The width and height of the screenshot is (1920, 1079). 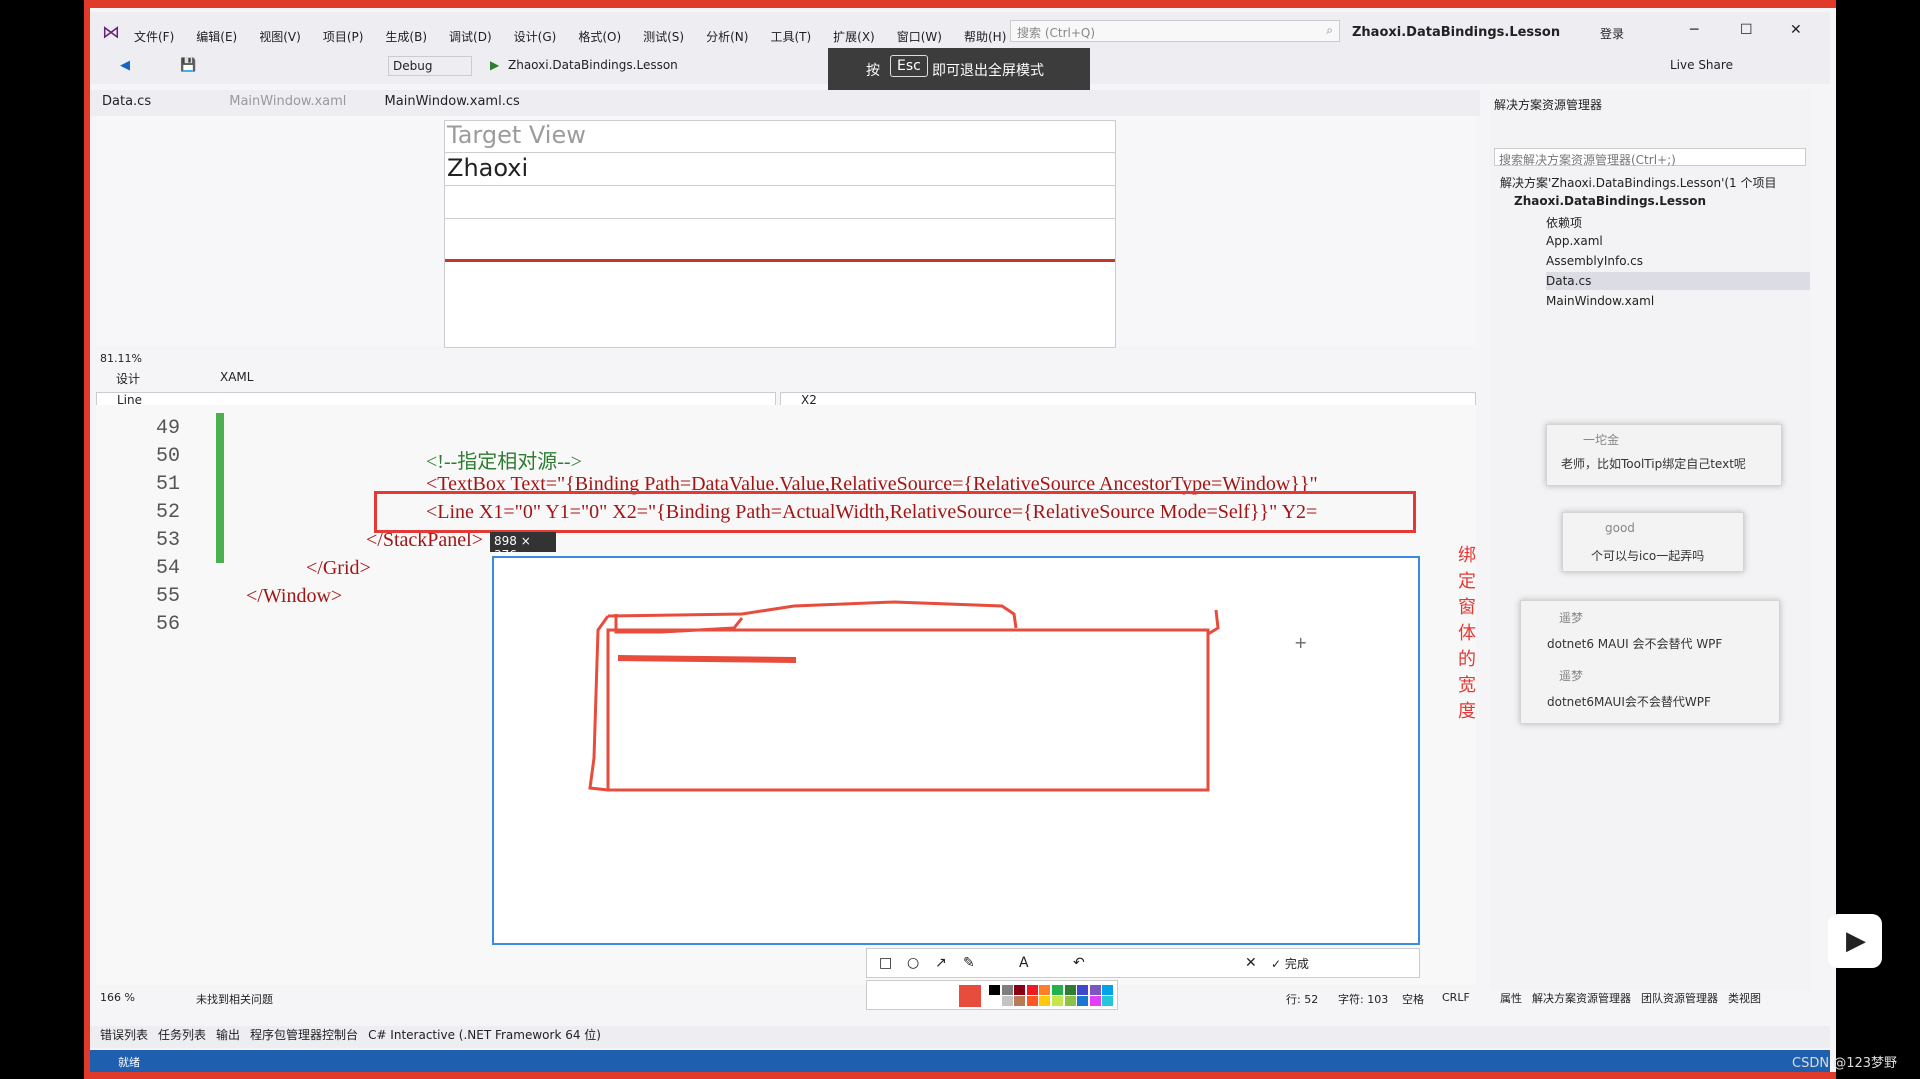 What do you see at coordinates (1653, 464) in the screenshot?
I see `chat-msg: 老师，比如ToolTip绑定自己text呢` at bounding box center [1653, 464].